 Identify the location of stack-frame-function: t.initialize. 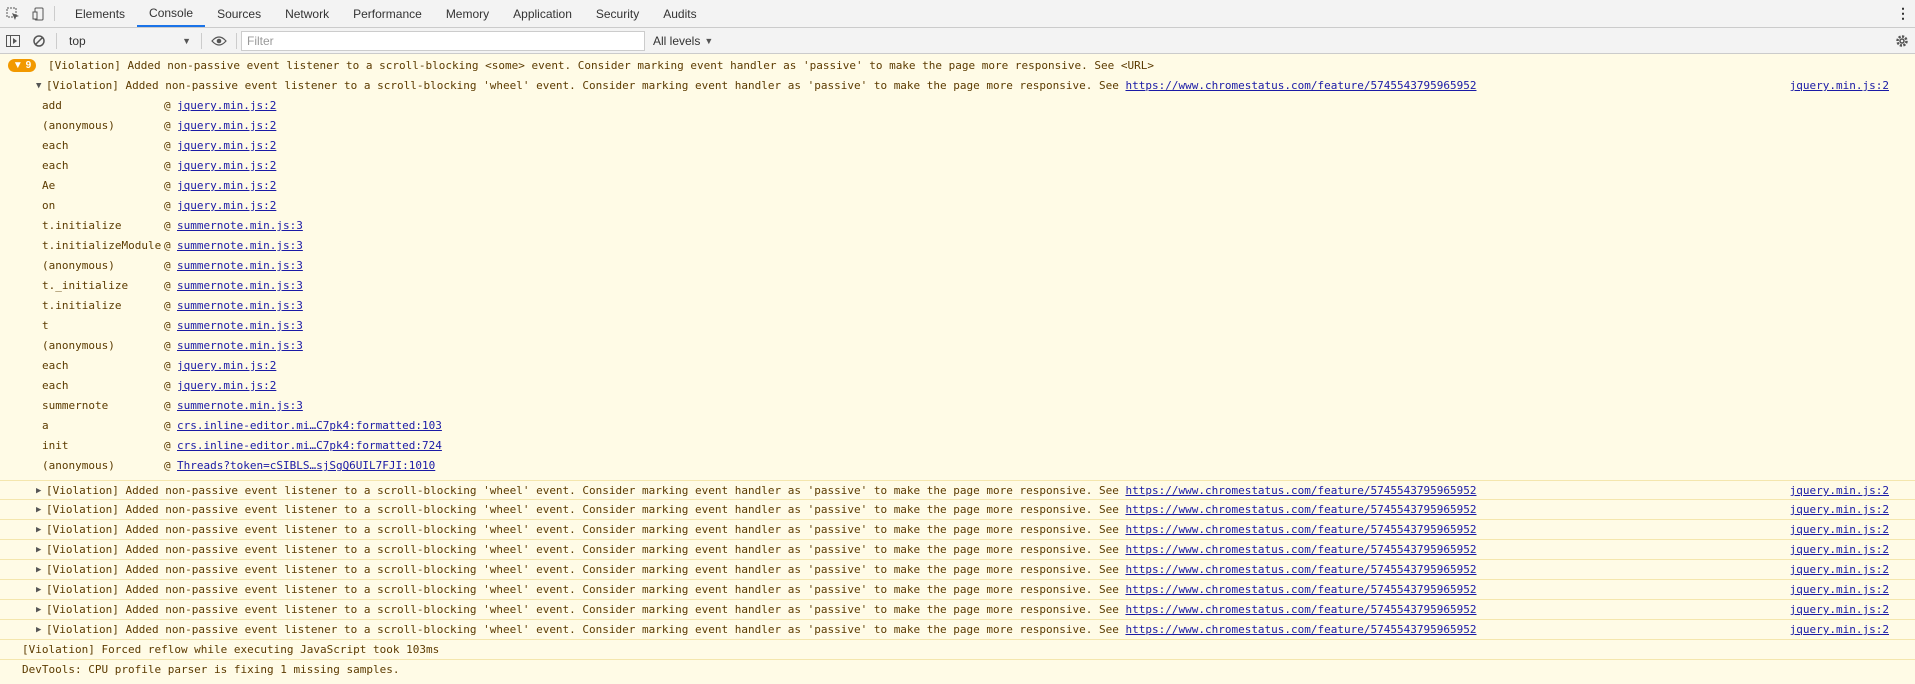
(82, 225).